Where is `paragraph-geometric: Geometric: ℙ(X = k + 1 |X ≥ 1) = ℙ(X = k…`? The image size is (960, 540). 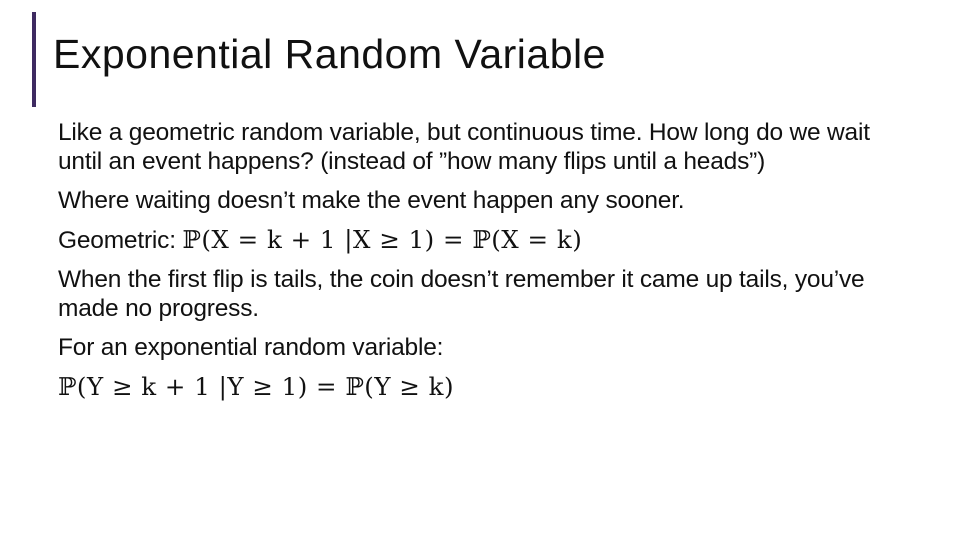 paragraph-geometric: Geometric: ℙ(X = k + 1 |X ≥ 1) = ℙ(X = k… is located at coordinates (478, 240).